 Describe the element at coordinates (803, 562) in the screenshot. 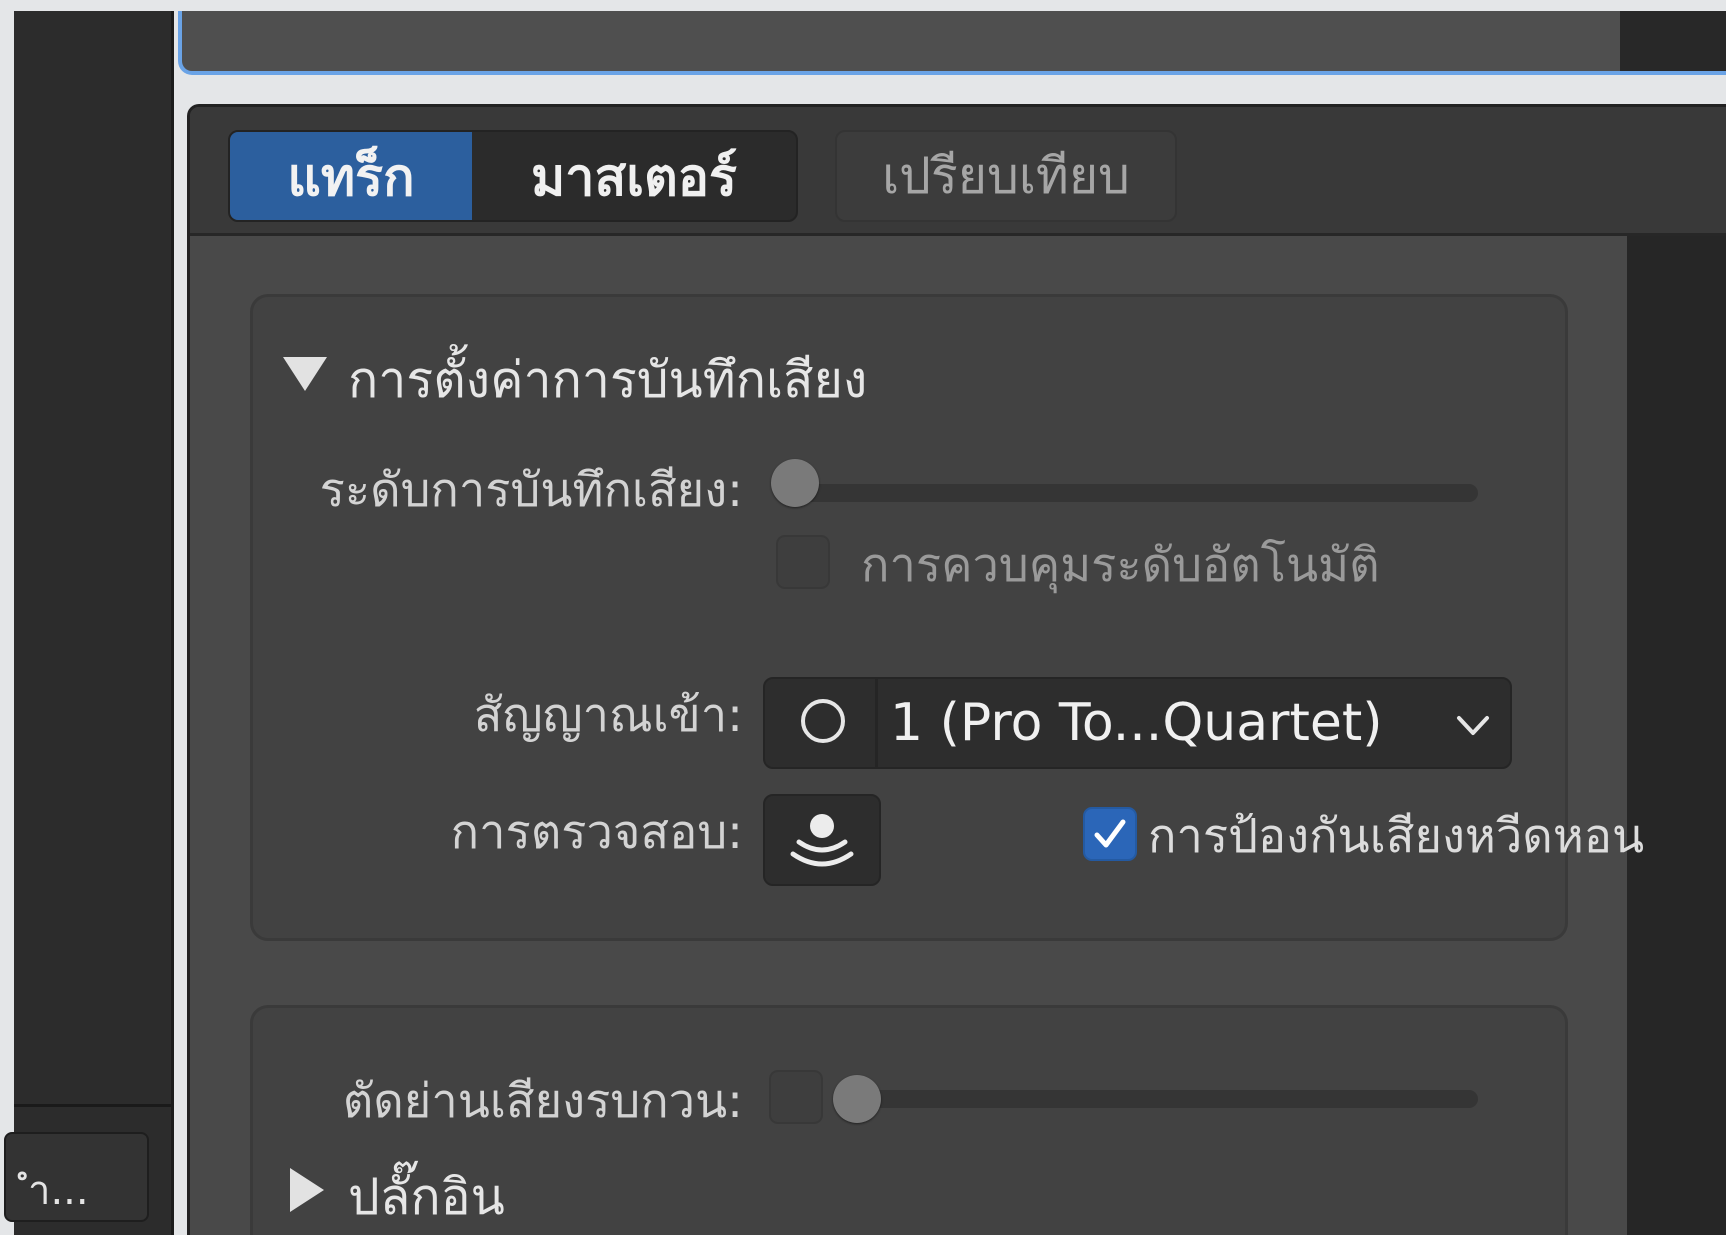

I see `auto-level-checkbox` at that location.